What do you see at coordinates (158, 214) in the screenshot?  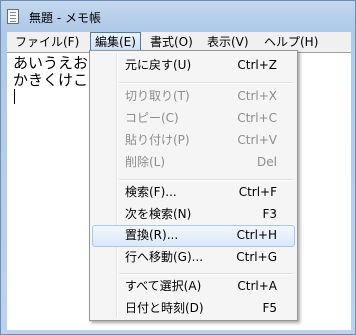 I see `menu-item-label: 次を検索(N)` at bounding box center [158, 214].